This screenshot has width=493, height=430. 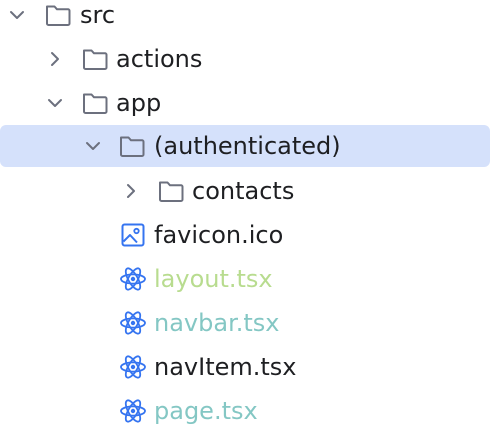 I want to click on tree-node-contacts: contacts, so click(x=246, y=191).